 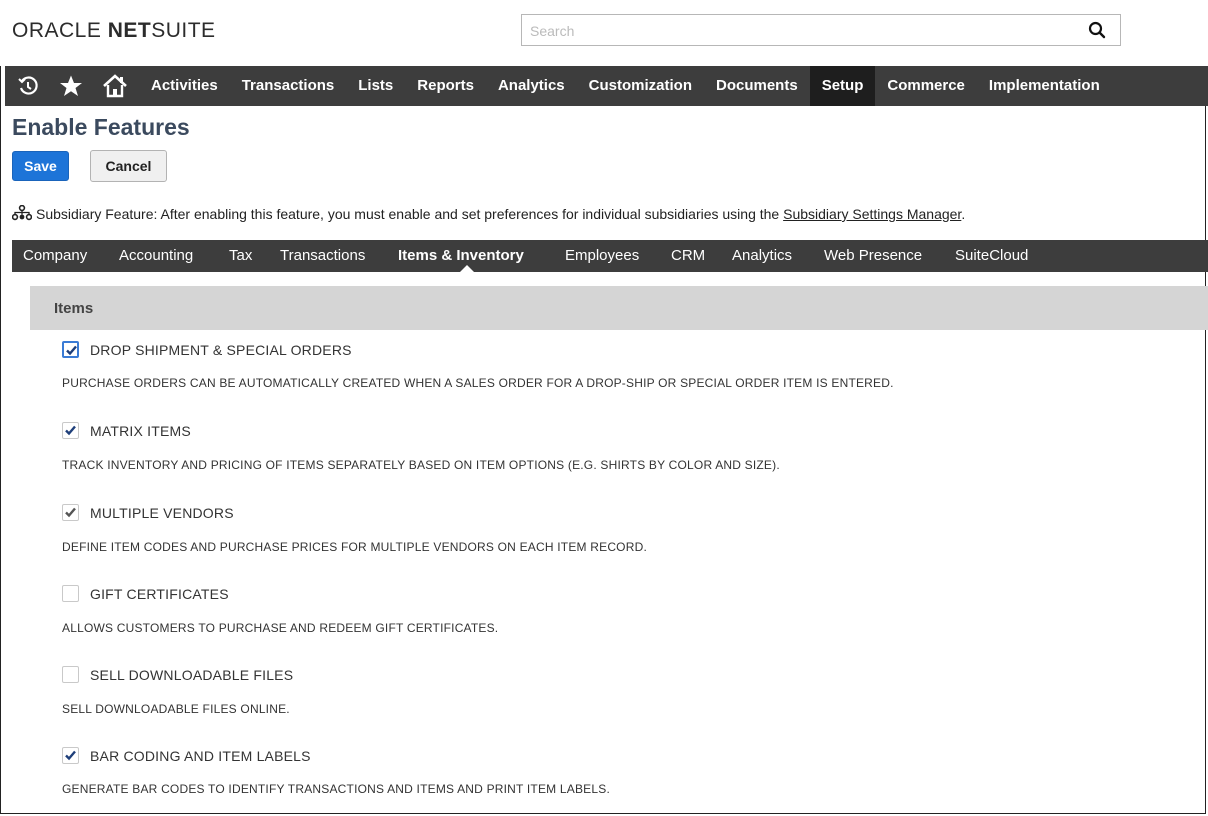 What do you see at coordinates (192, 675) in the screenshot?
I see `feature-label: SELL DOWNLOADABLE FILES` at bounding box center [192, 675].